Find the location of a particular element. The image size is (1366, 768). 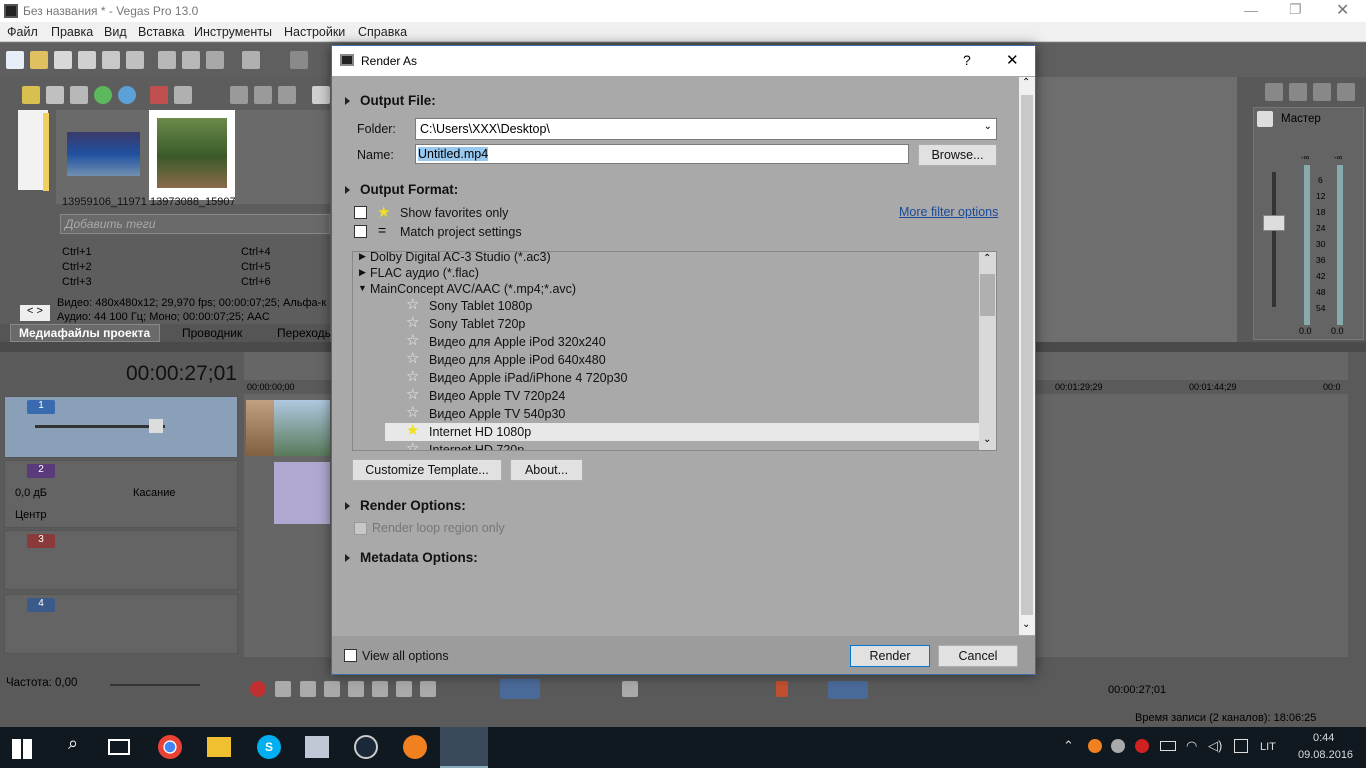

play-from-start-icon is located at coordinates (308, 689).